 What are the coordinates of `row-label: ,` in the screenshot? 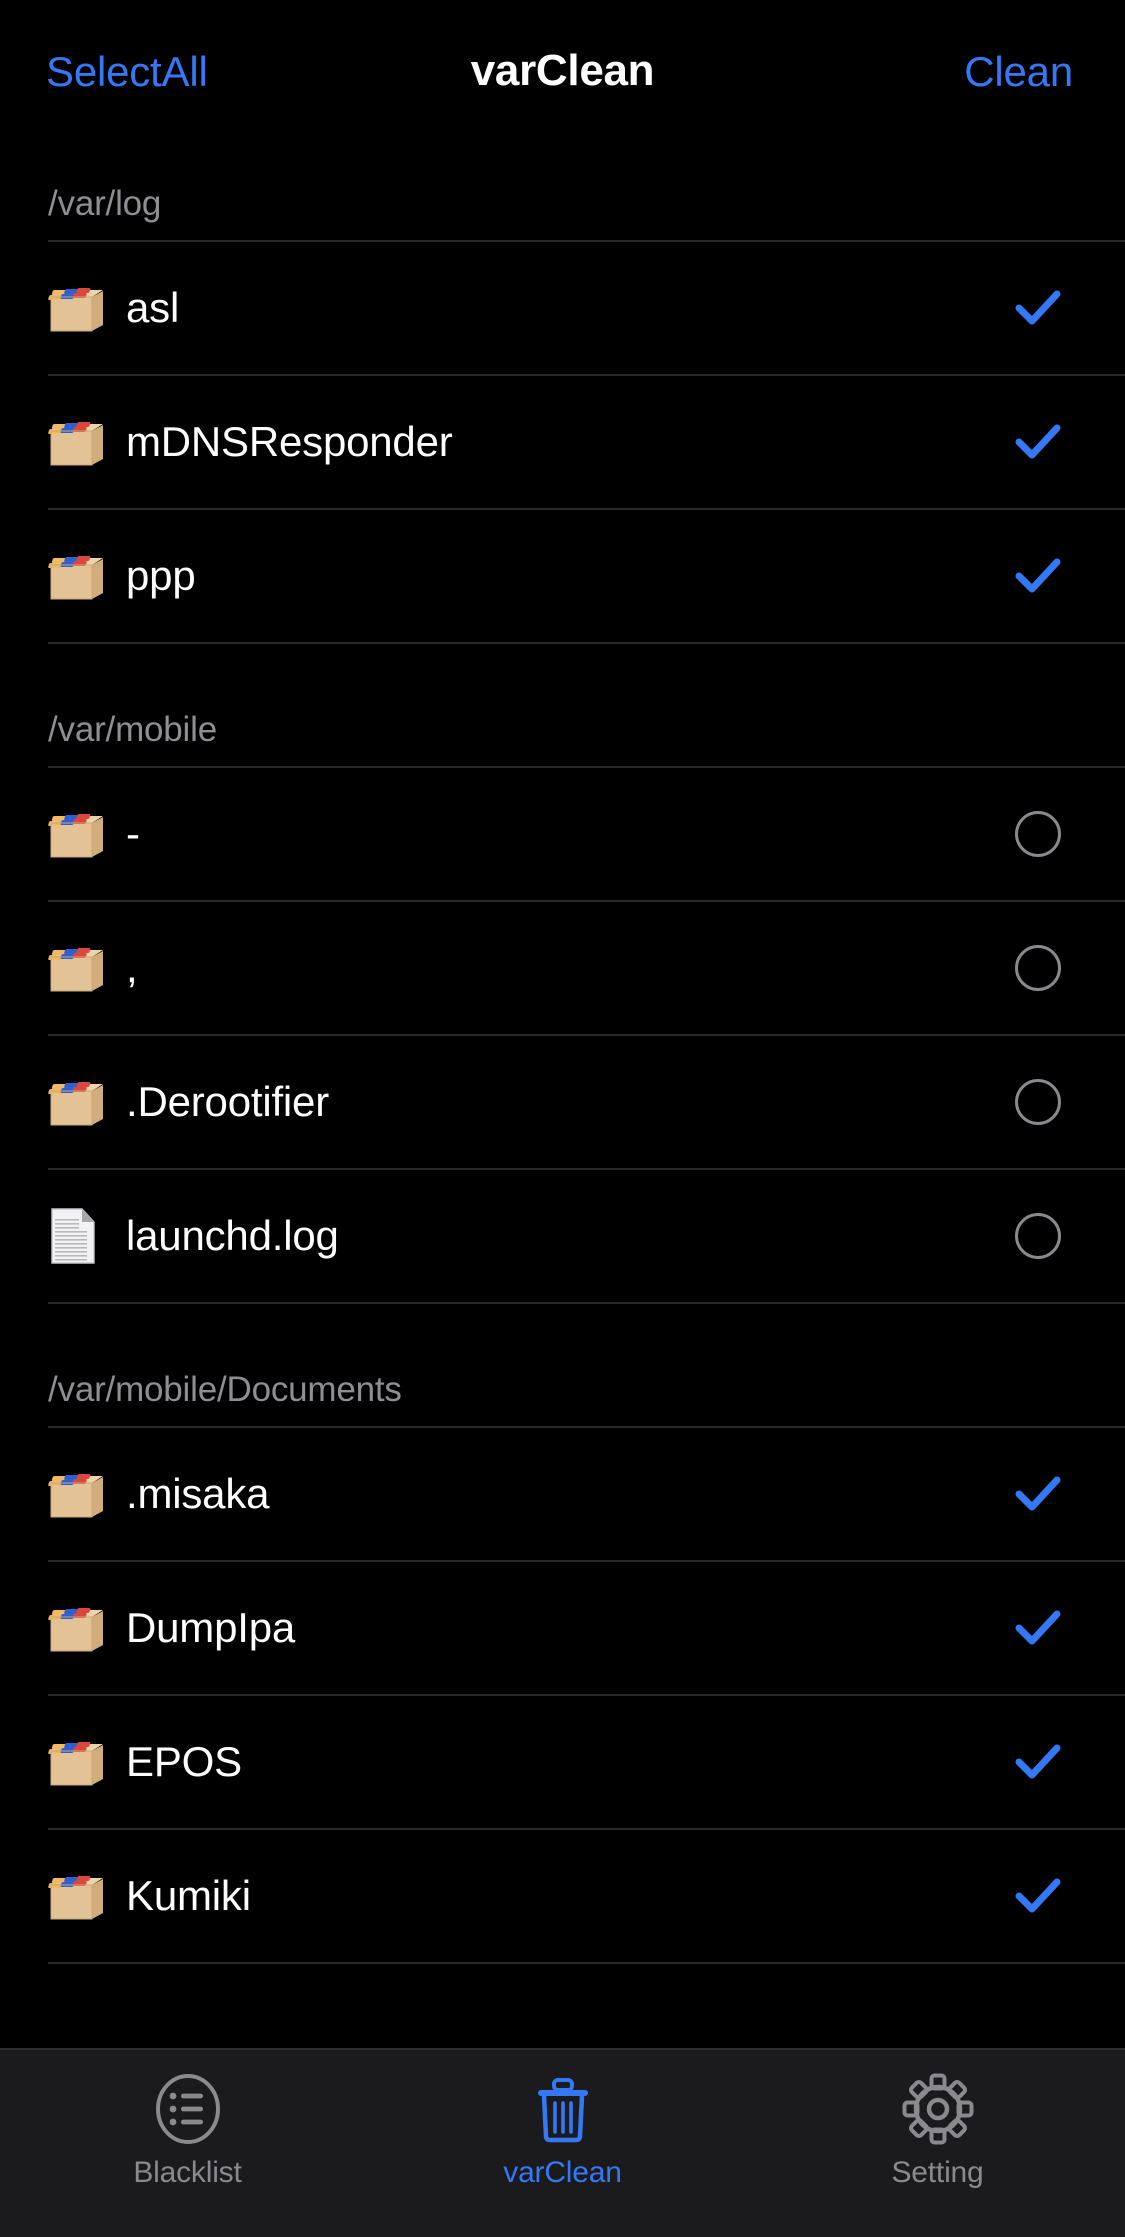 It's located at (132, 967).